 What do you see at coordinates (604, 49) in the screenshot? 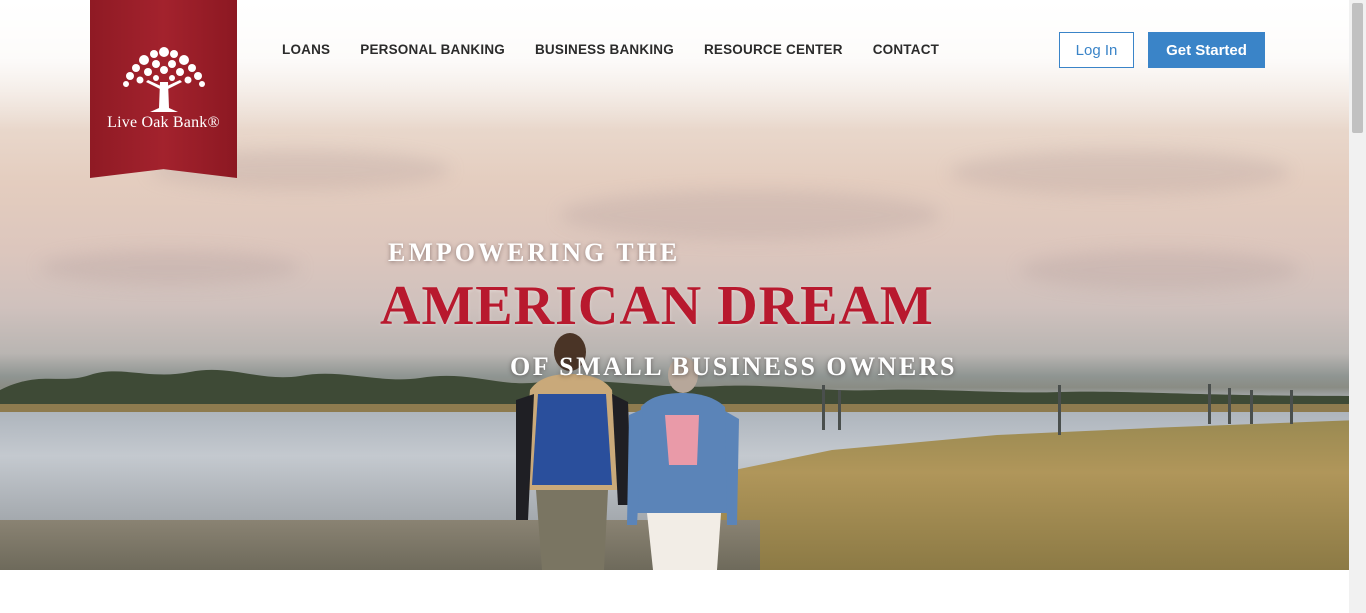
I see `nav-item-business-banking: BUSINESS BANKING` at bounding box center [604, 49].